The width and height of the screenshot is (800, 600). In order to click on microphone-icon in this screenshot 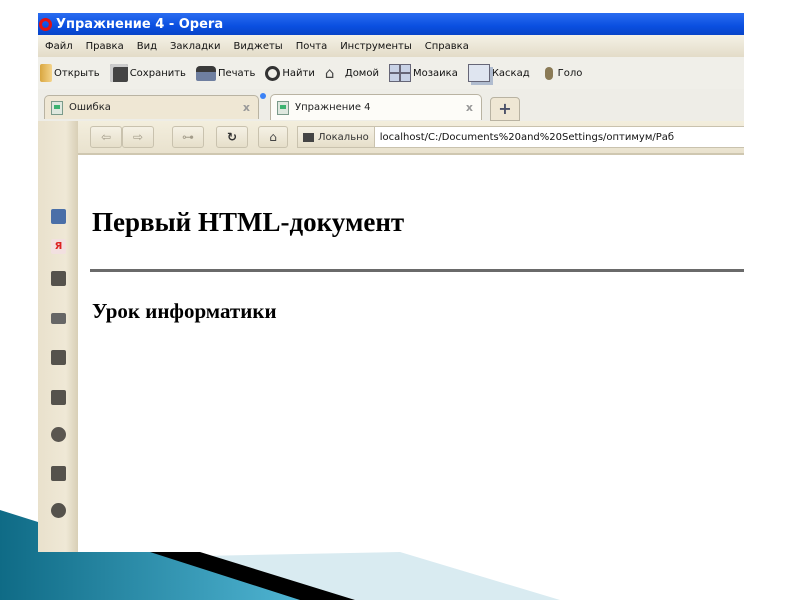, I will do `click(548, 73)`.